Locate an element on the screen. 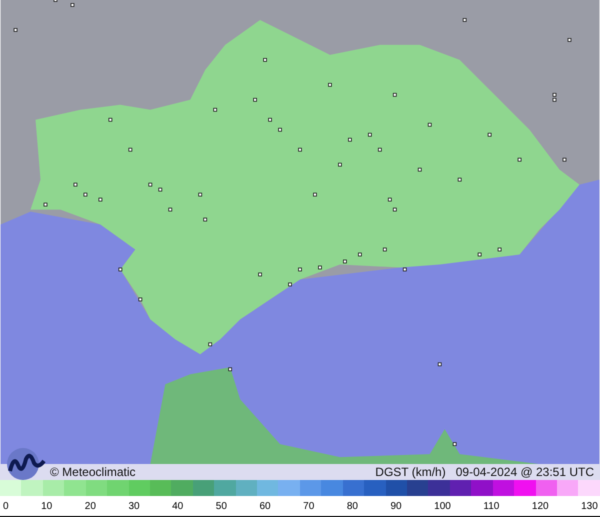  scale-tick-label: 10 is located at coordinates (46, 506).